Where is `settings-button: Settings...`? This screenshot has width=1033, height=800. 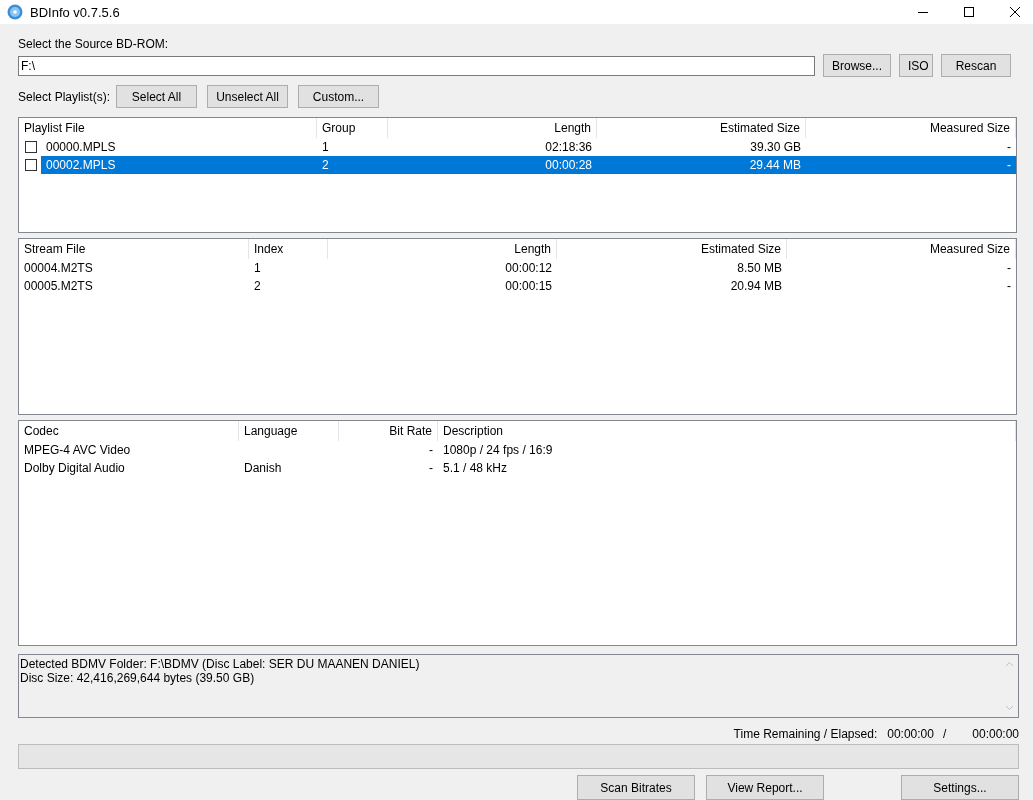 settings-button: Settings... is located at coordinates (960, 787).